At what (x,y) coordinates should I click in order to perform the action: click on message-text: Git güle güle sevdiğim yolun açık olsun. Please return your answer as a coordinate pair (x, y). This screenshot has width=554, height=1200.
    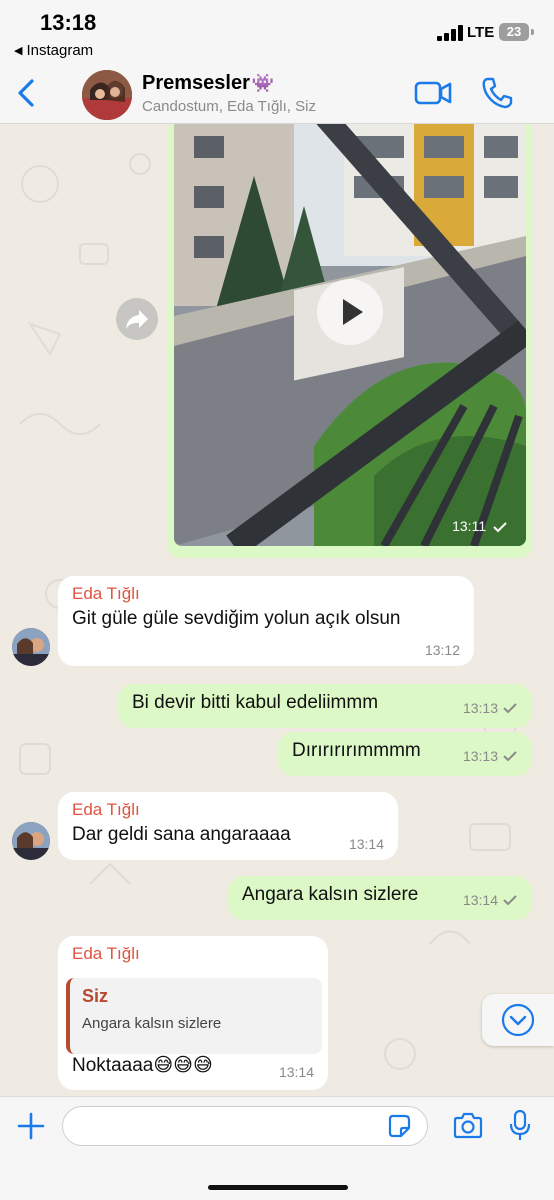
    Looking at the image, I should click on (236, 618).